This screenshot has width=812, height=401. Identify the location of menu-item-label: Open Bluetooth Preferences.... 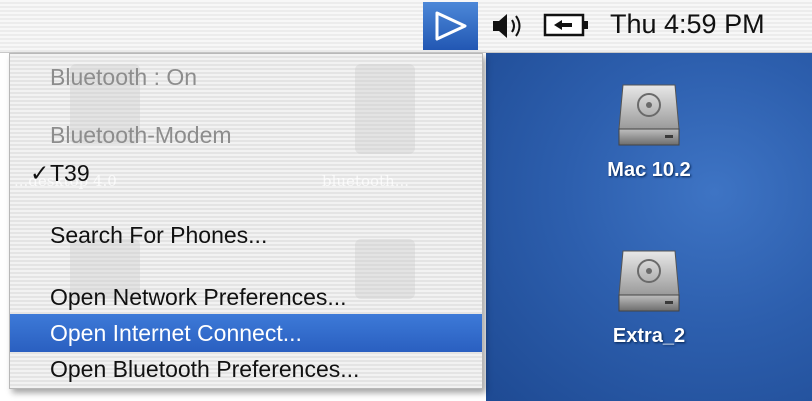
(205, 369).